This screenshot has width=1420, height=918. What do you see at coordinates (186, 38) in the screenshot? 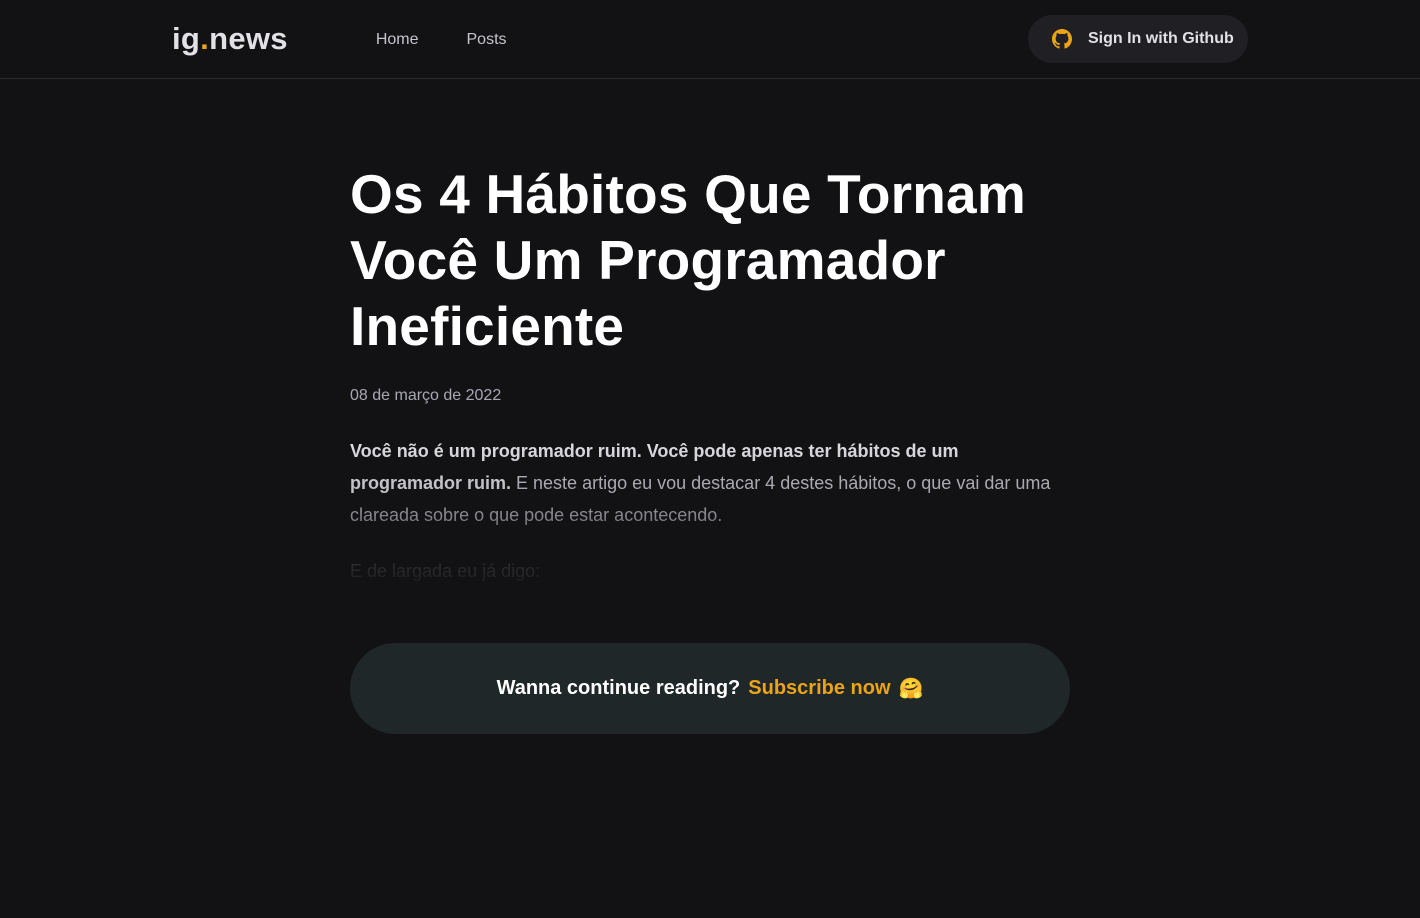
I see `logo-text: ig` at bounding box center [186, 38].